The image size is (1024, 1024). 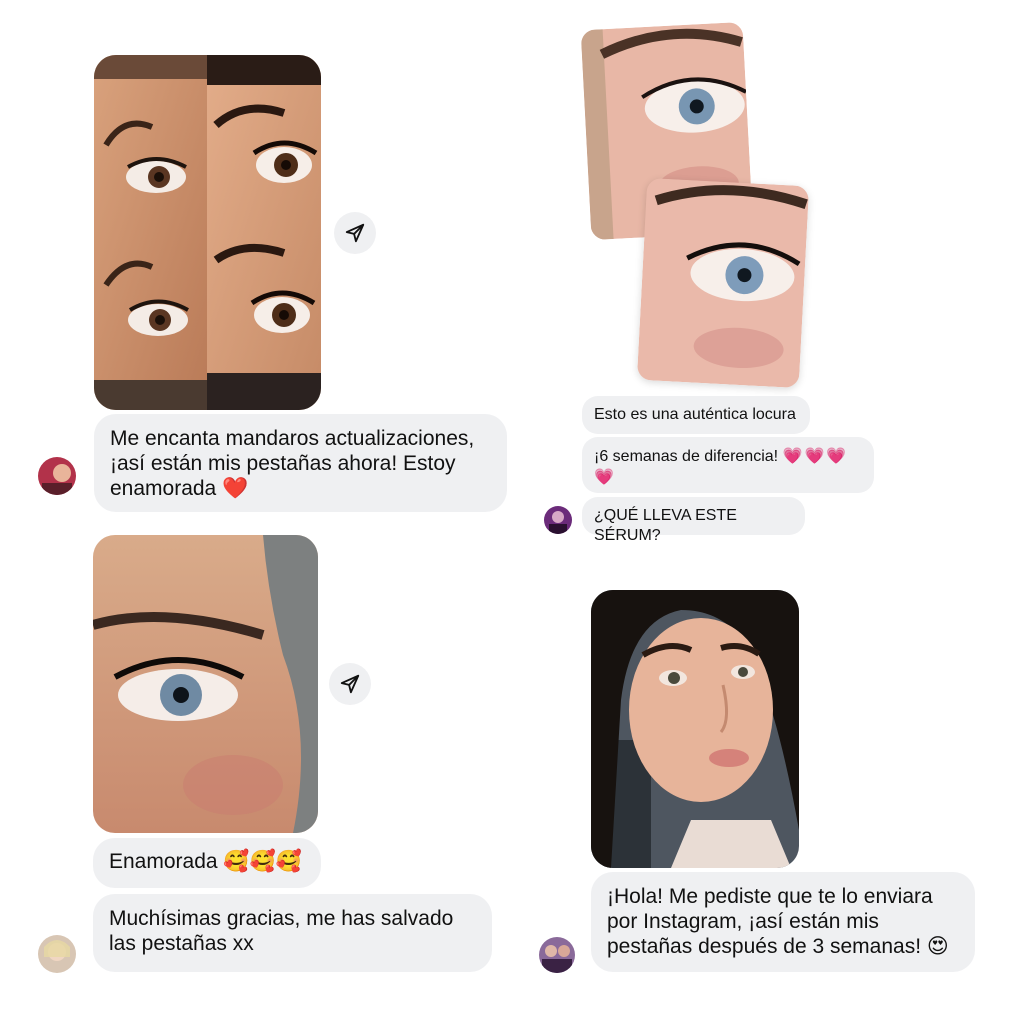 I want to click on eye-after-image, so click(x=723, y=283).